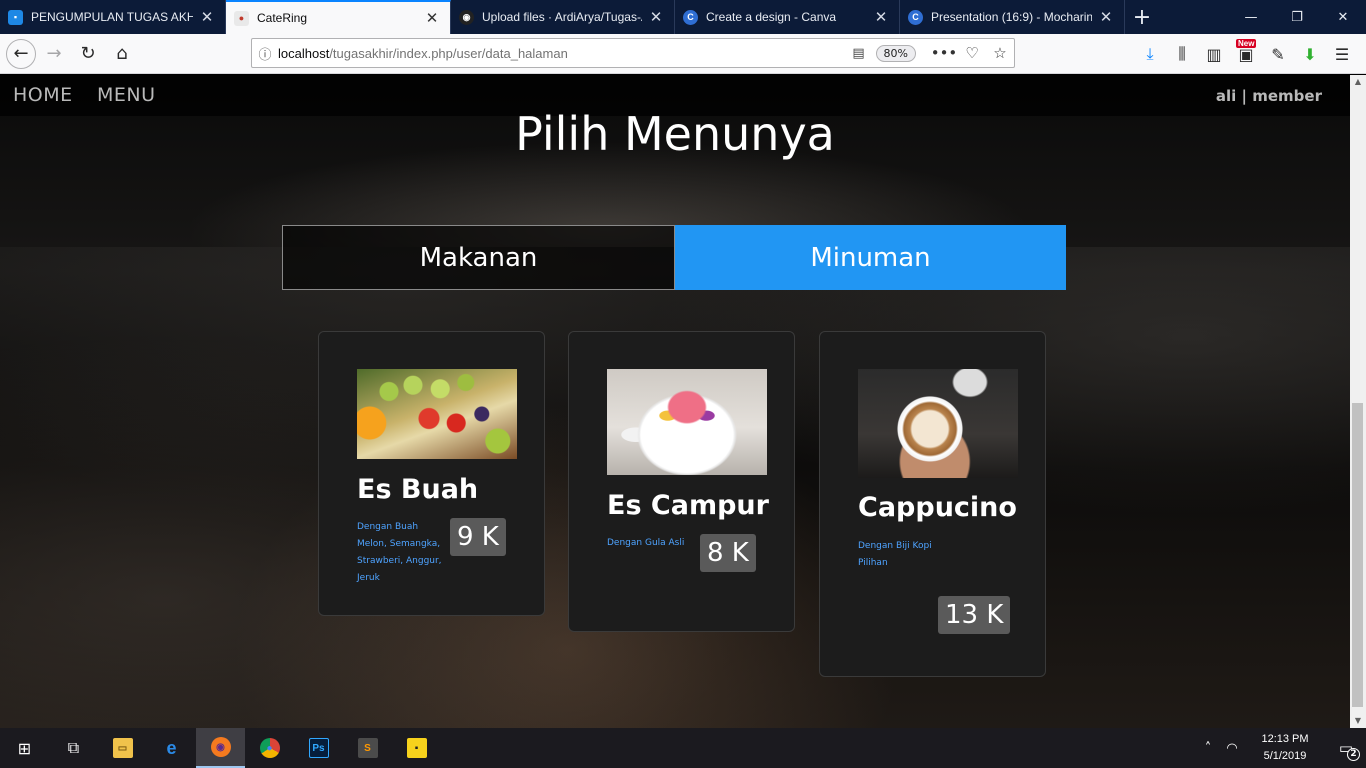 The width and height of the screenshot is (1366, 768). What do you see at coordinates (1182, 54) in the screenshot?
I see `library-icon: ⫼` at bounding box center [1182, 54].